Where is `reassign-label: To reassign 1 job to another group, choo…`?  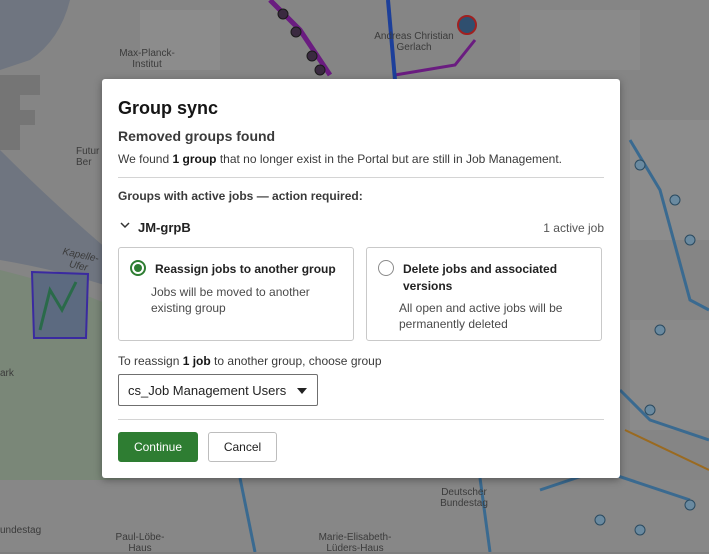
reassign-label: To reassign 1 job to another group, choo… is located at coordinates (250, 361).